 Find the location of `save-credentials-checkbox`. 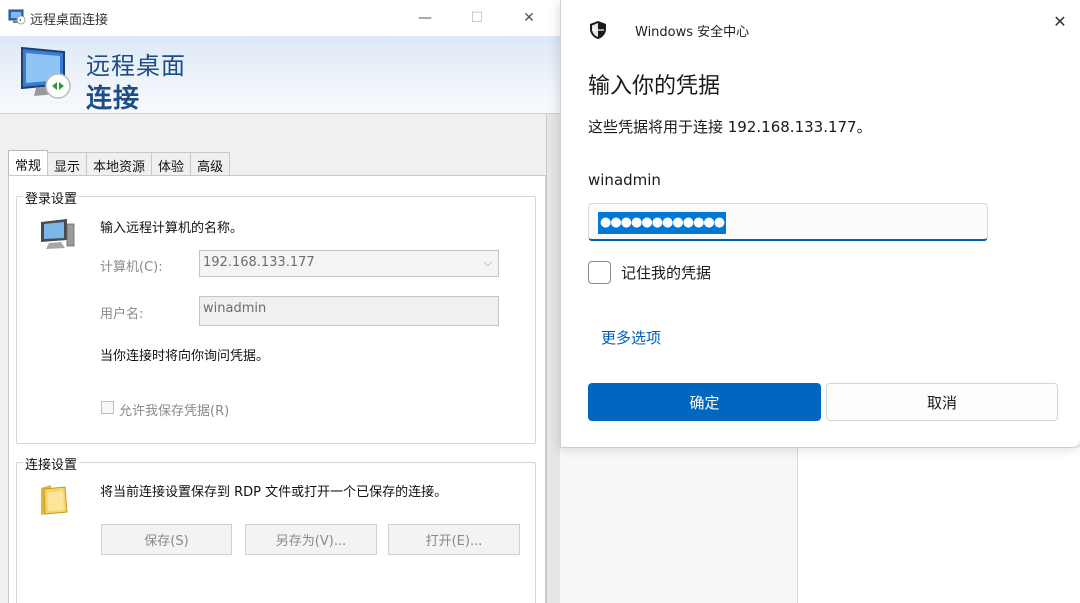

save-credentials-checkbox is located at coordinates (107, 407).